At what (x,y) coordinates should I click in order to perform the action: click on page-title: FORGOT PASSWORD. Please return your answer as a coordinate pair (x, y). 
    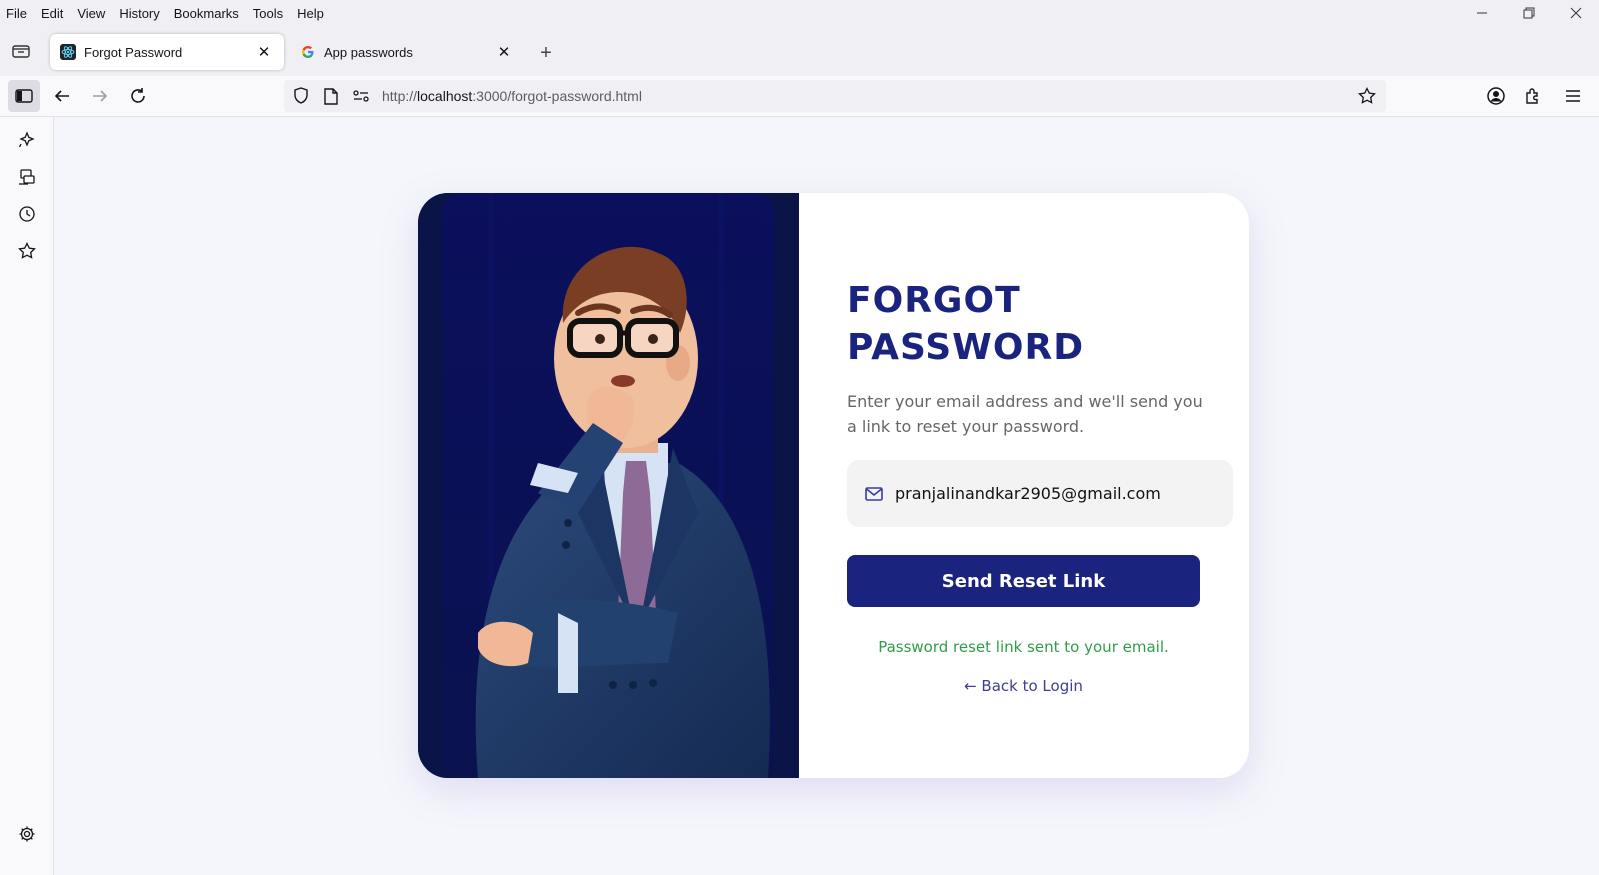
    Looking at the image, I should click on (966, 324).